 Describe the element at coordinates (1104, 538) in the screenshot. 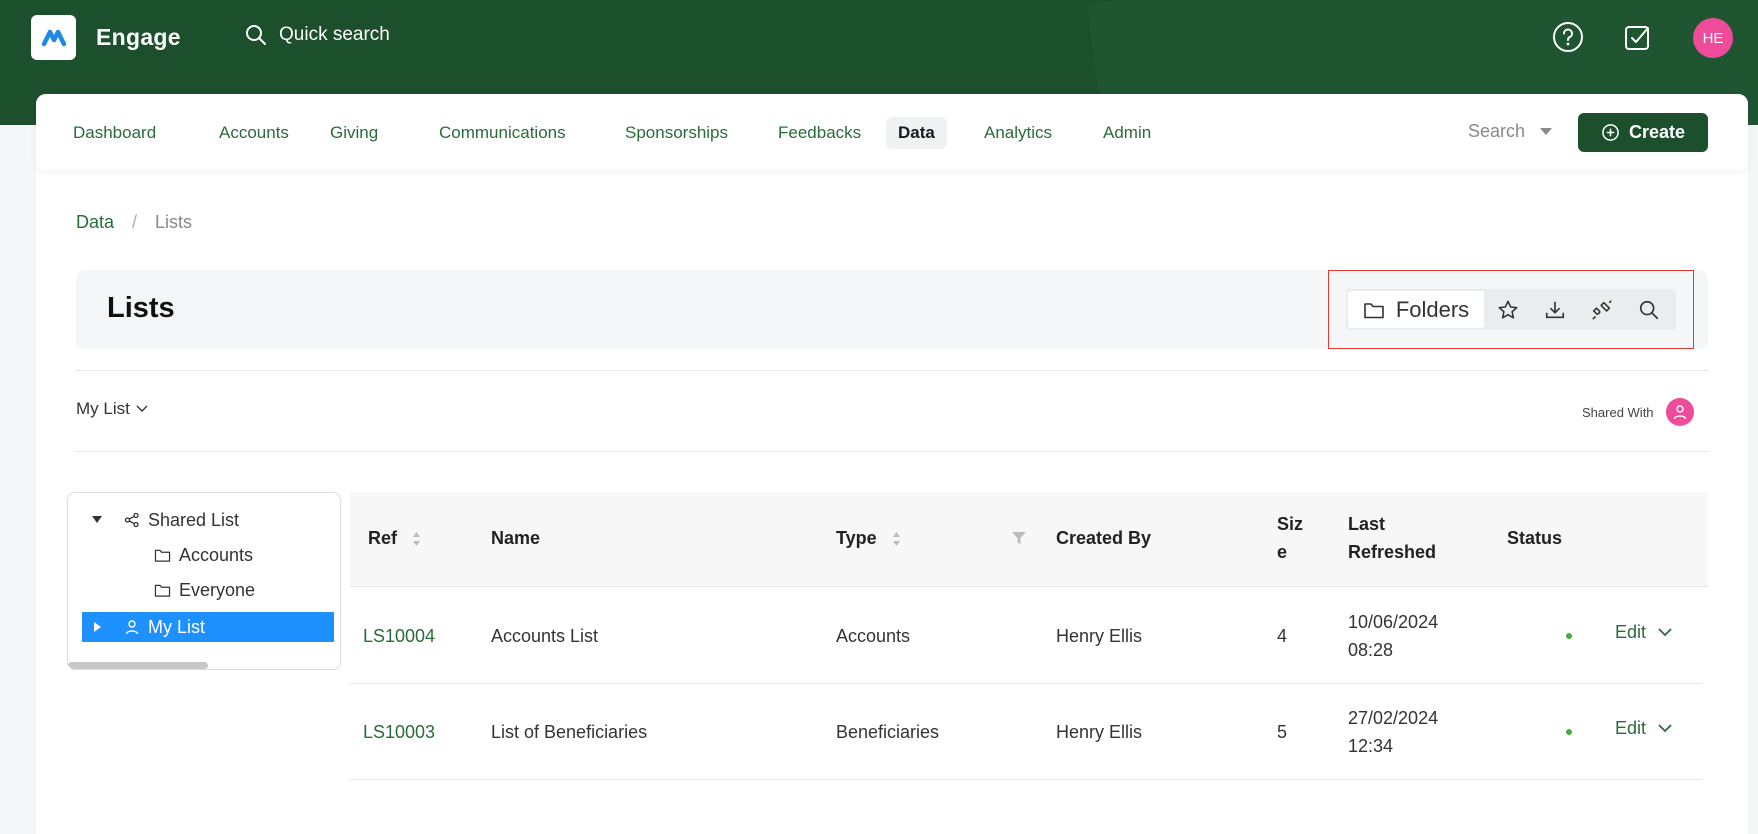

I see `column-created-by: Created By` at that location.